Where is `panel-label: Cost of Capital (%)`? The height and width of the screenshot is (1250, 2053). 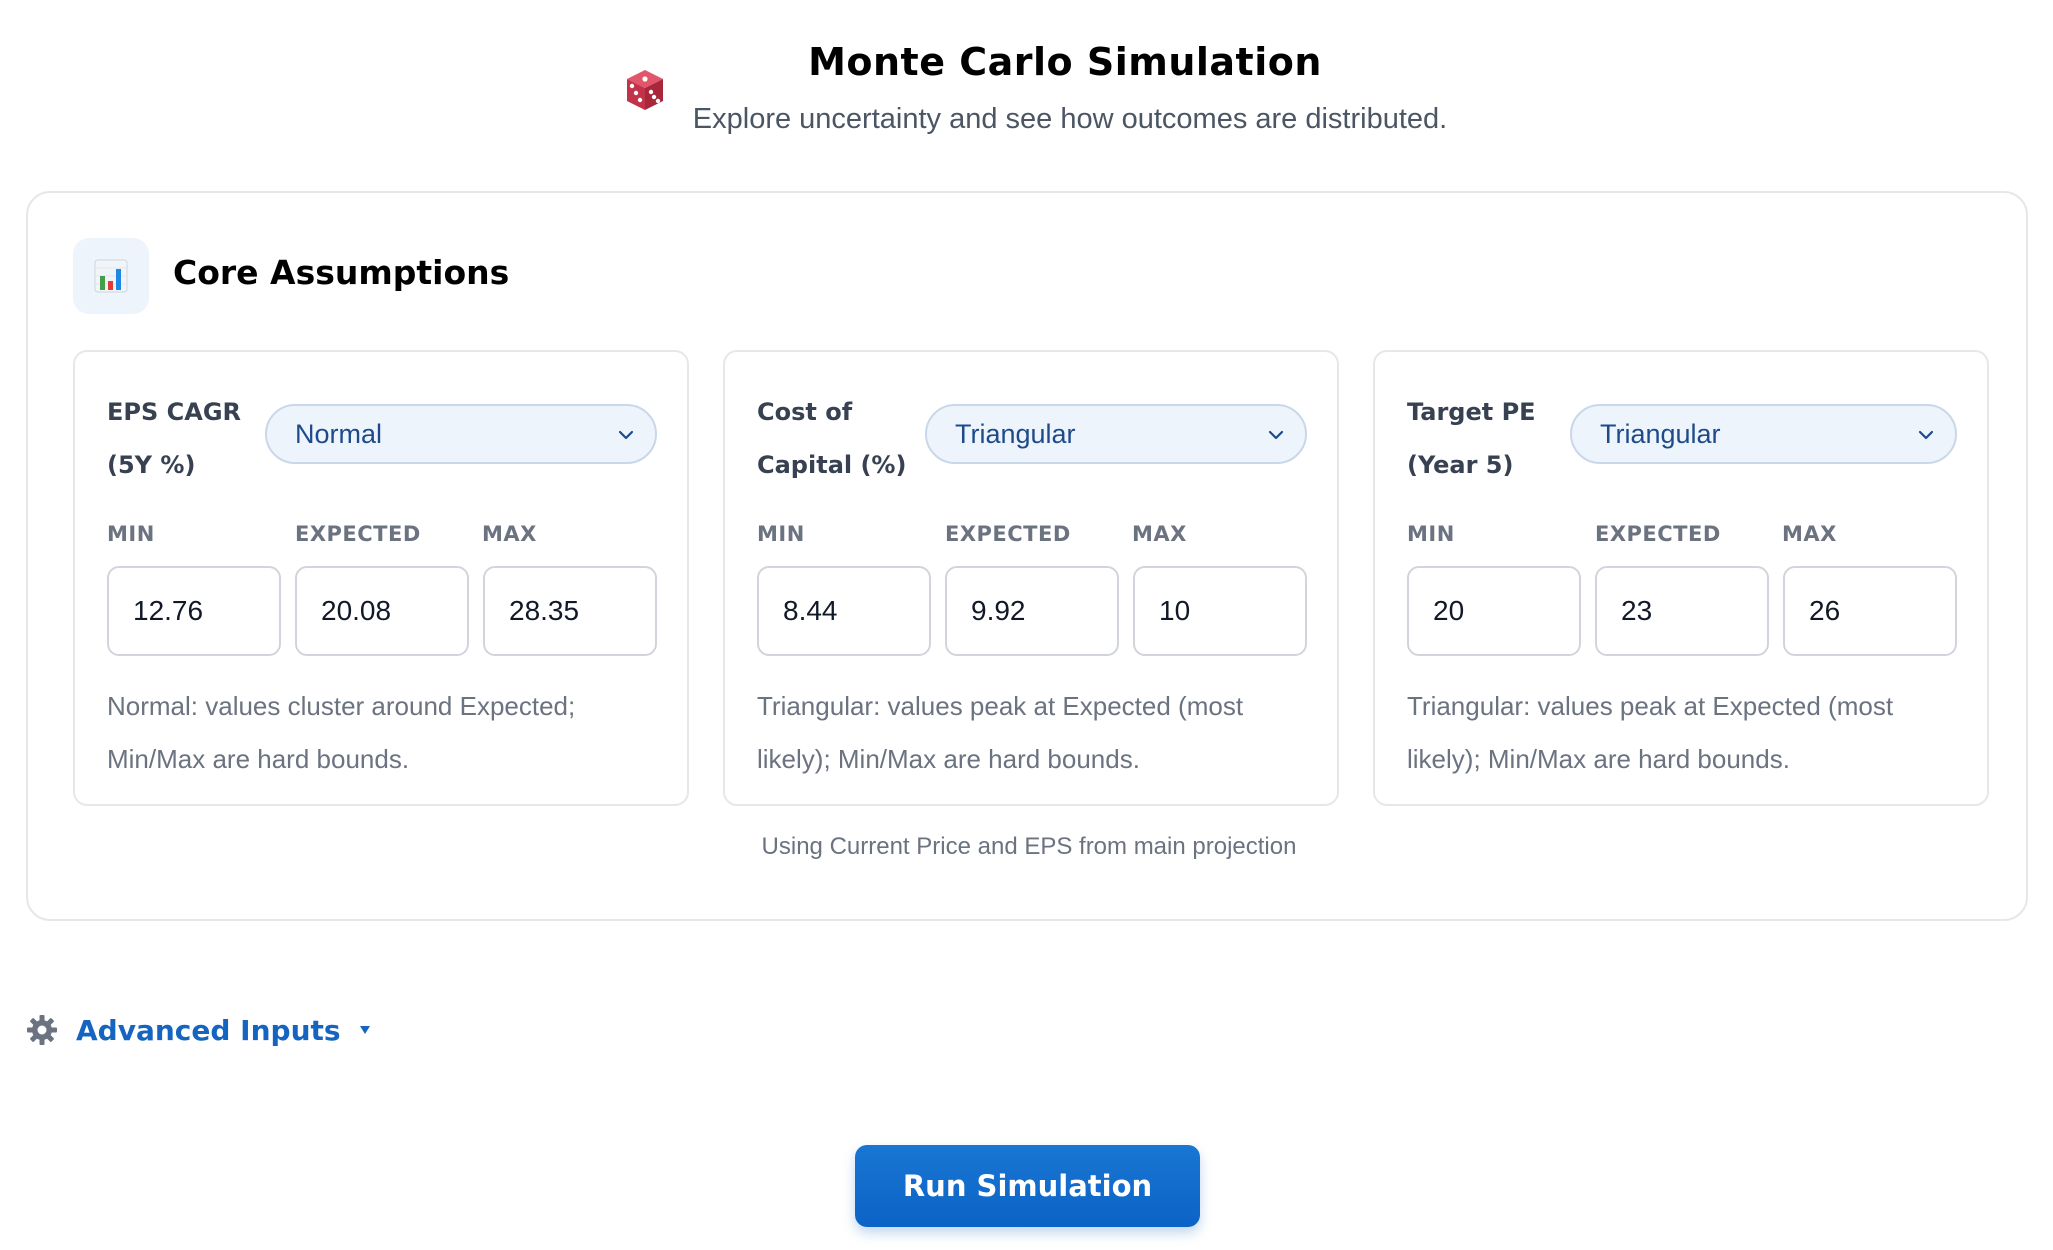
panel-label: Cost of Capital (%) is located at coordinates (832, 438).